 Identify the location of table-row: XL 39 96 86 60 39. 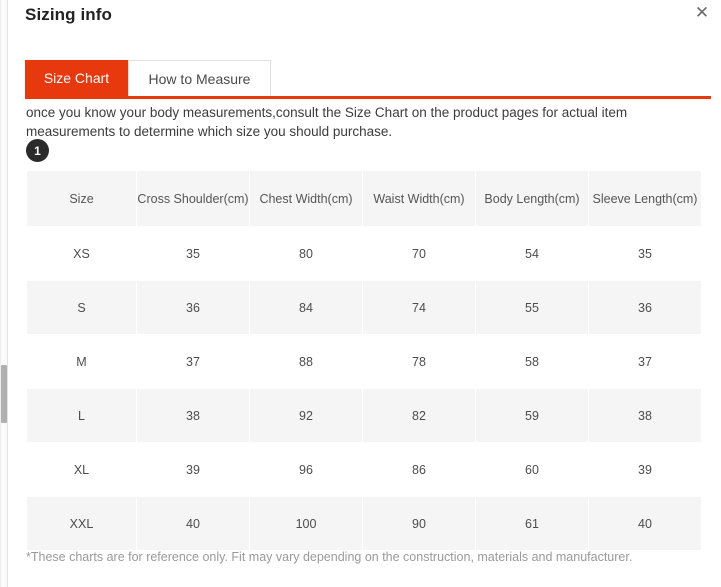
(364, 469).